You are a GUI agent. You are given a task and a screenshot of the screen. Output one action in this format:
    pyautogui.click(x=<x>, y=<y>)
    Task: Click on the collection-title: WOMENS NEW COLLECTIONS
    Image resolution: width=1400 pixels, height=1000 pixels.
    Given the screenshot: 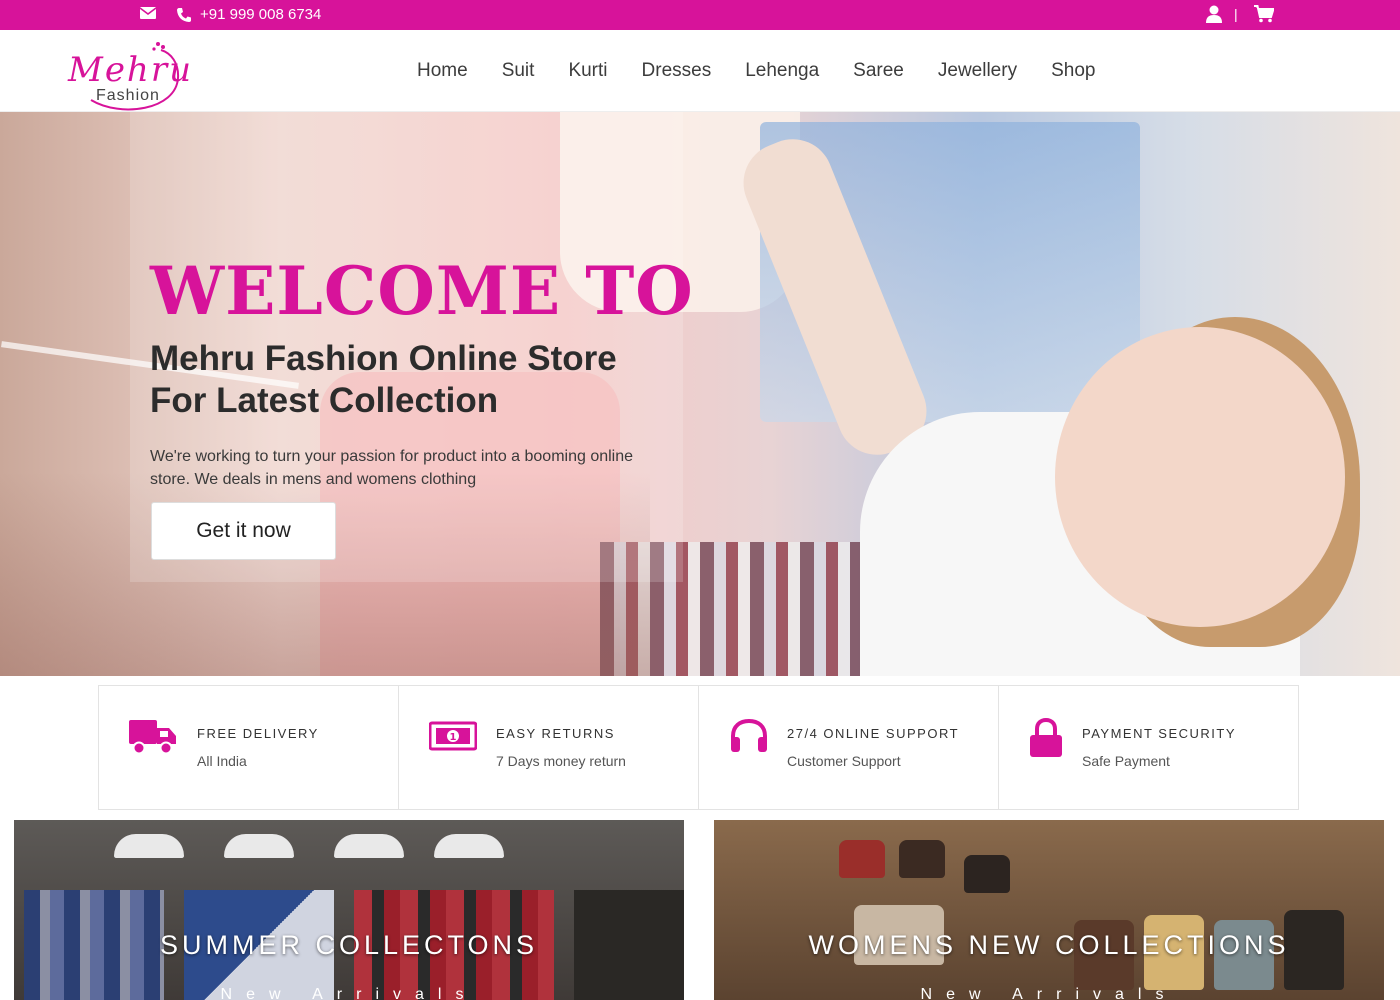 What is the action you would take?
    pyautogui.click(x=1049, y=945)
    